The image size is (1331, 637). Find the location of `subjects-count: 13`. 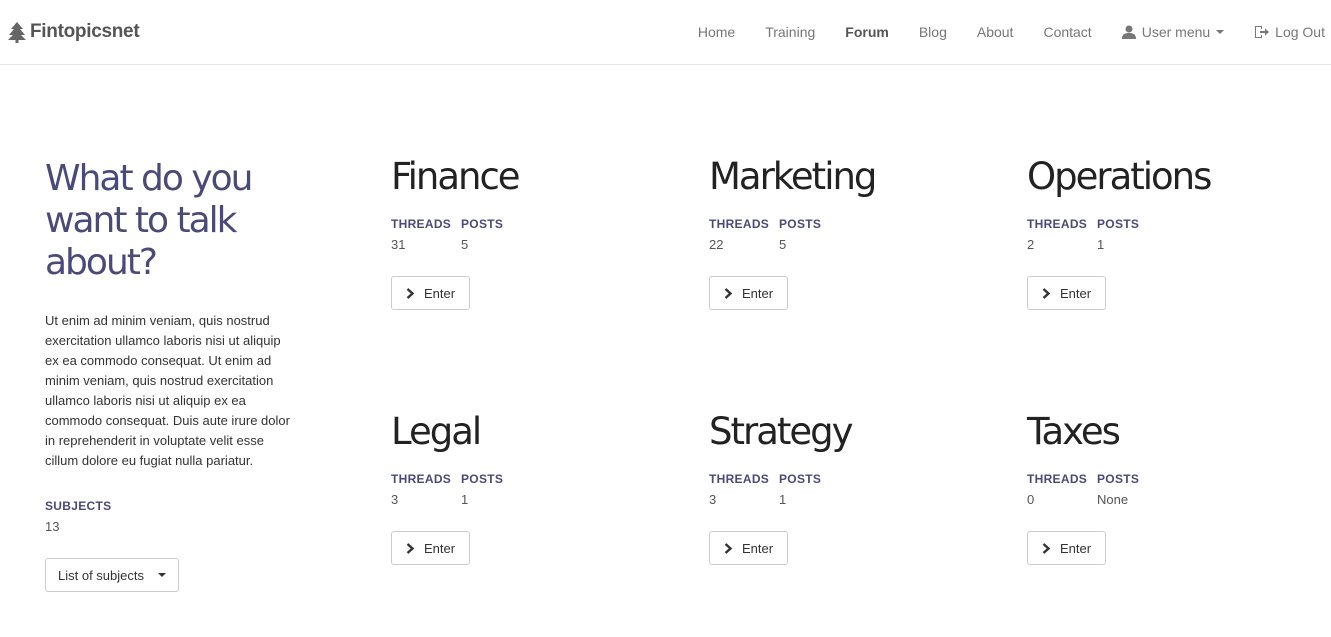

subjects-count: 13 is located at coordinates (52, 526).